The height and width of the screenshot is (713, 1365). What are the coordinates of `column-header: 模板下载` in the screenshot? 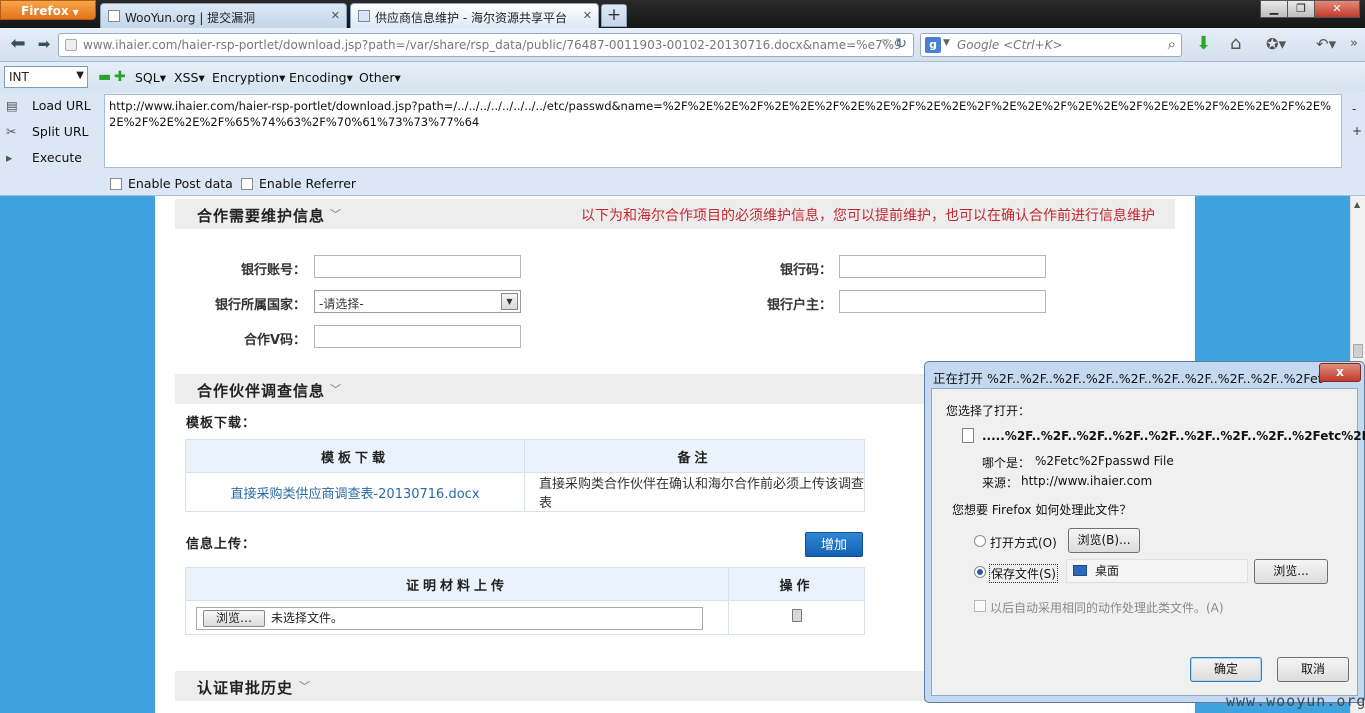 It's located at (355, 456).